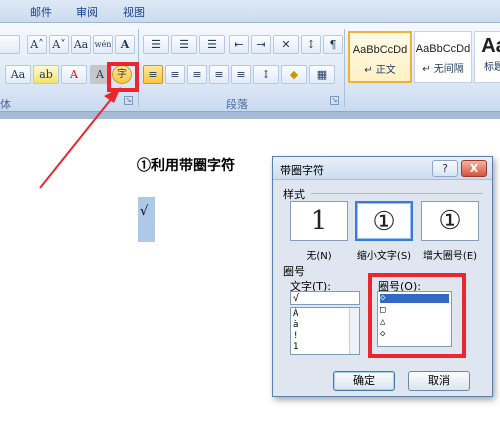  I want to click on arrow-shaft, so click(76, 143).